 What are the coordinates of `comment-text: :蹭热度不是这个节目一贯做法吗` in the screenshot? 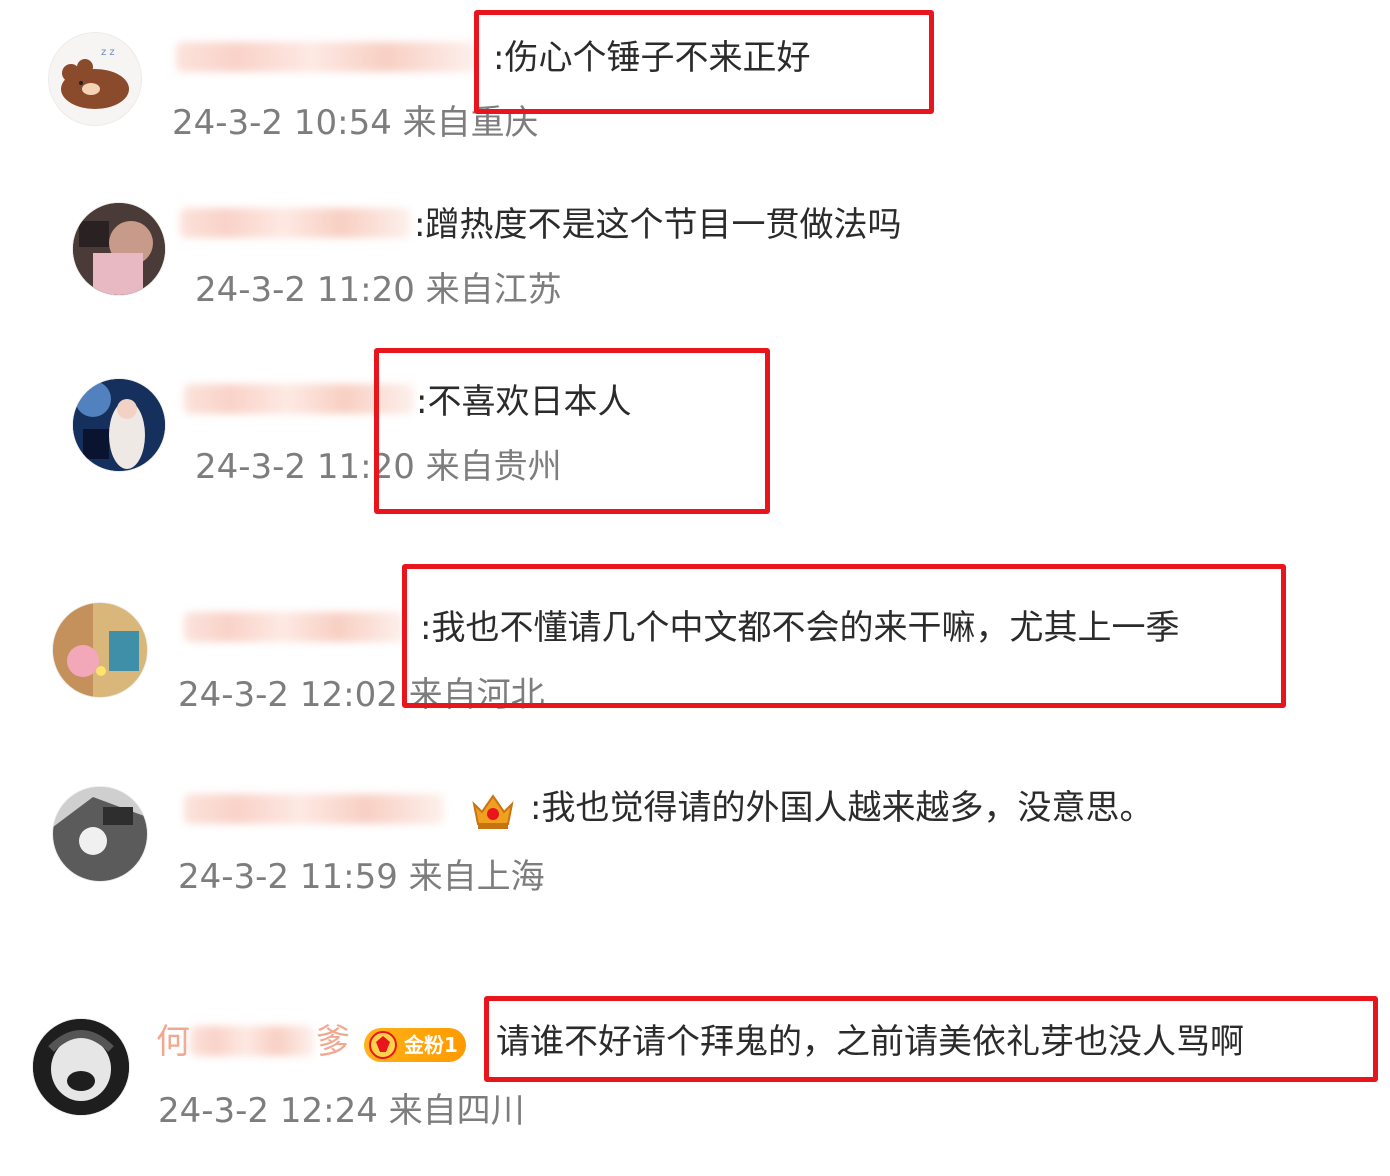 It's located at (658, 225).